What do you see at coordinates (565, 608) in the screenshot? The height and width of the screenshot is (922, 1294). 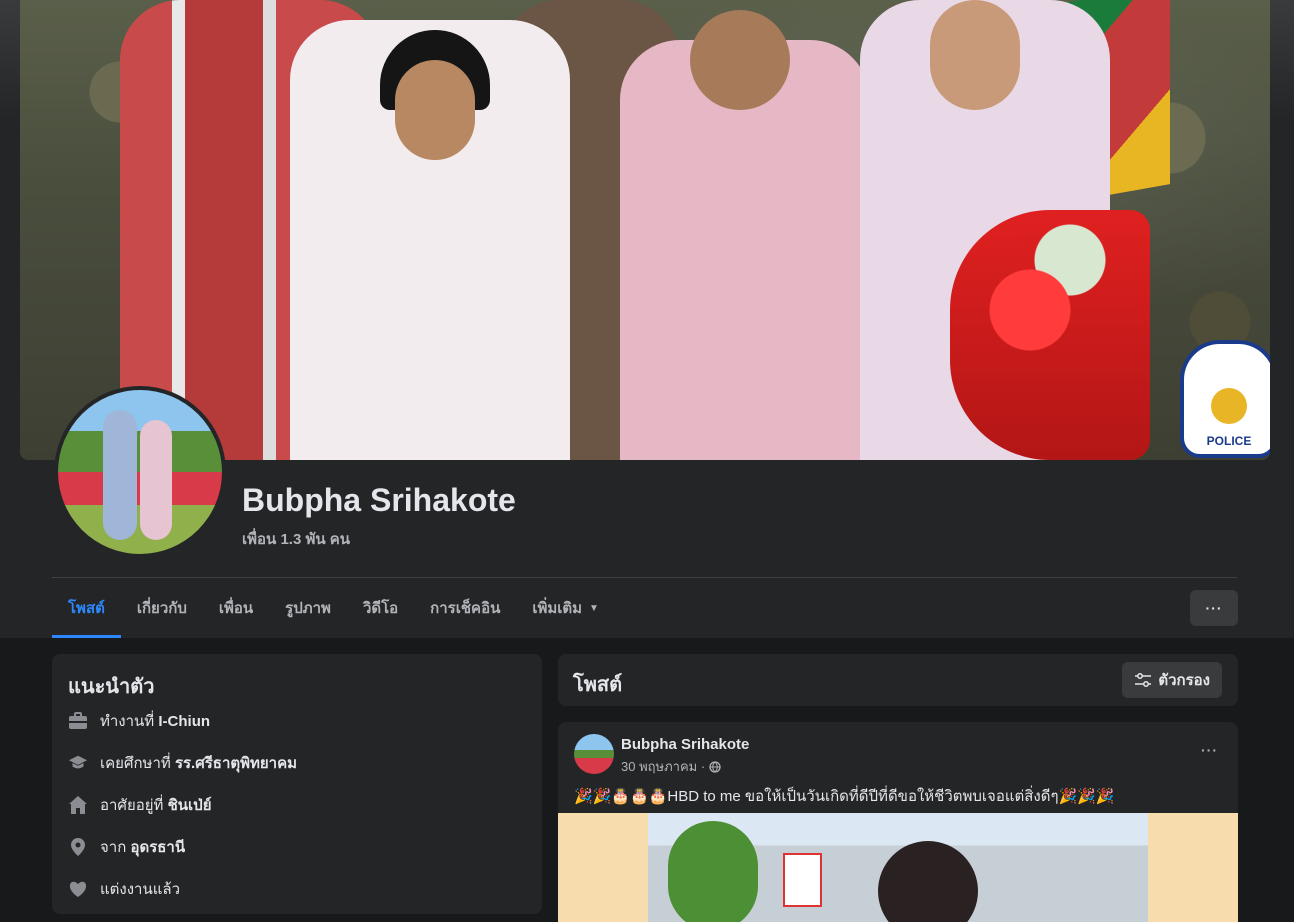 I see `tab-more: เพิ่มเติม ▼` at bounding box center [565, 608].